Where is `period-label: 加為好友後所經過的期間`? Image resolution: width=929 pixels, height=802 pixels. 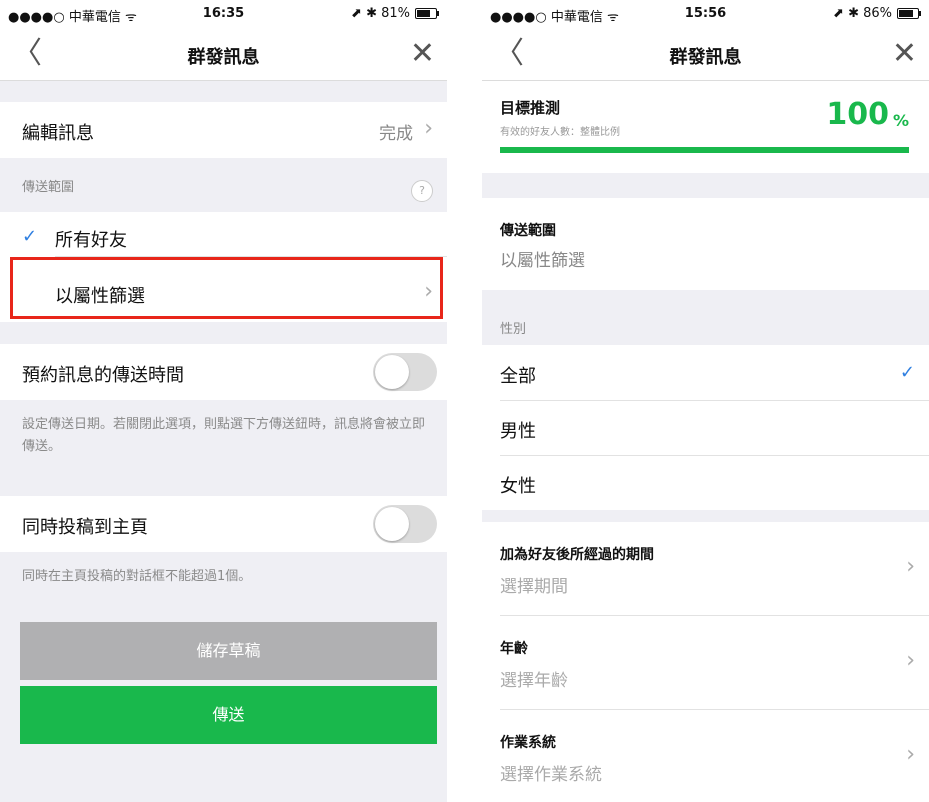
period-label: 加為好友後所經過的期間 is located at coordinates (577, 555).